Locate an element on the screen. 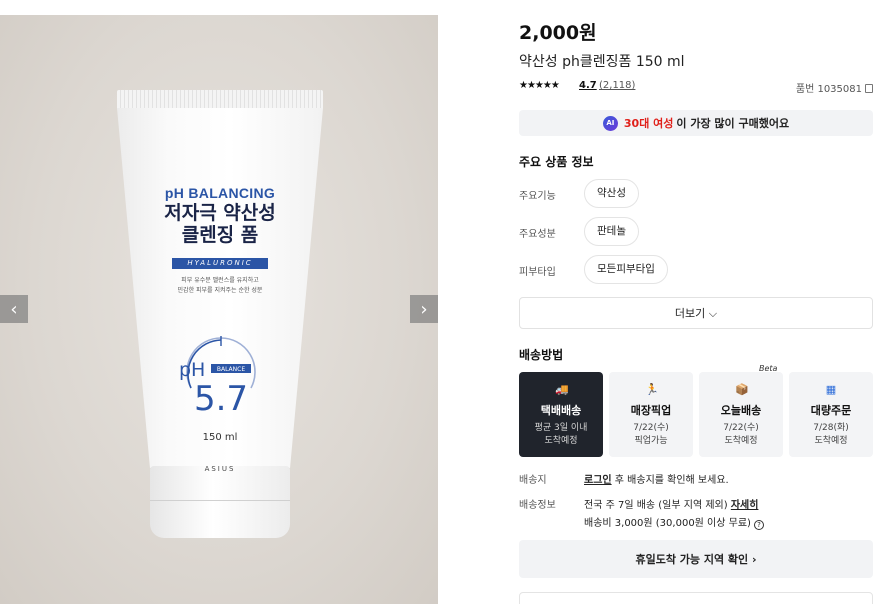 The image size is (880, 604). today-delivery-icon: 📦 is located at coordinates (742, 389).